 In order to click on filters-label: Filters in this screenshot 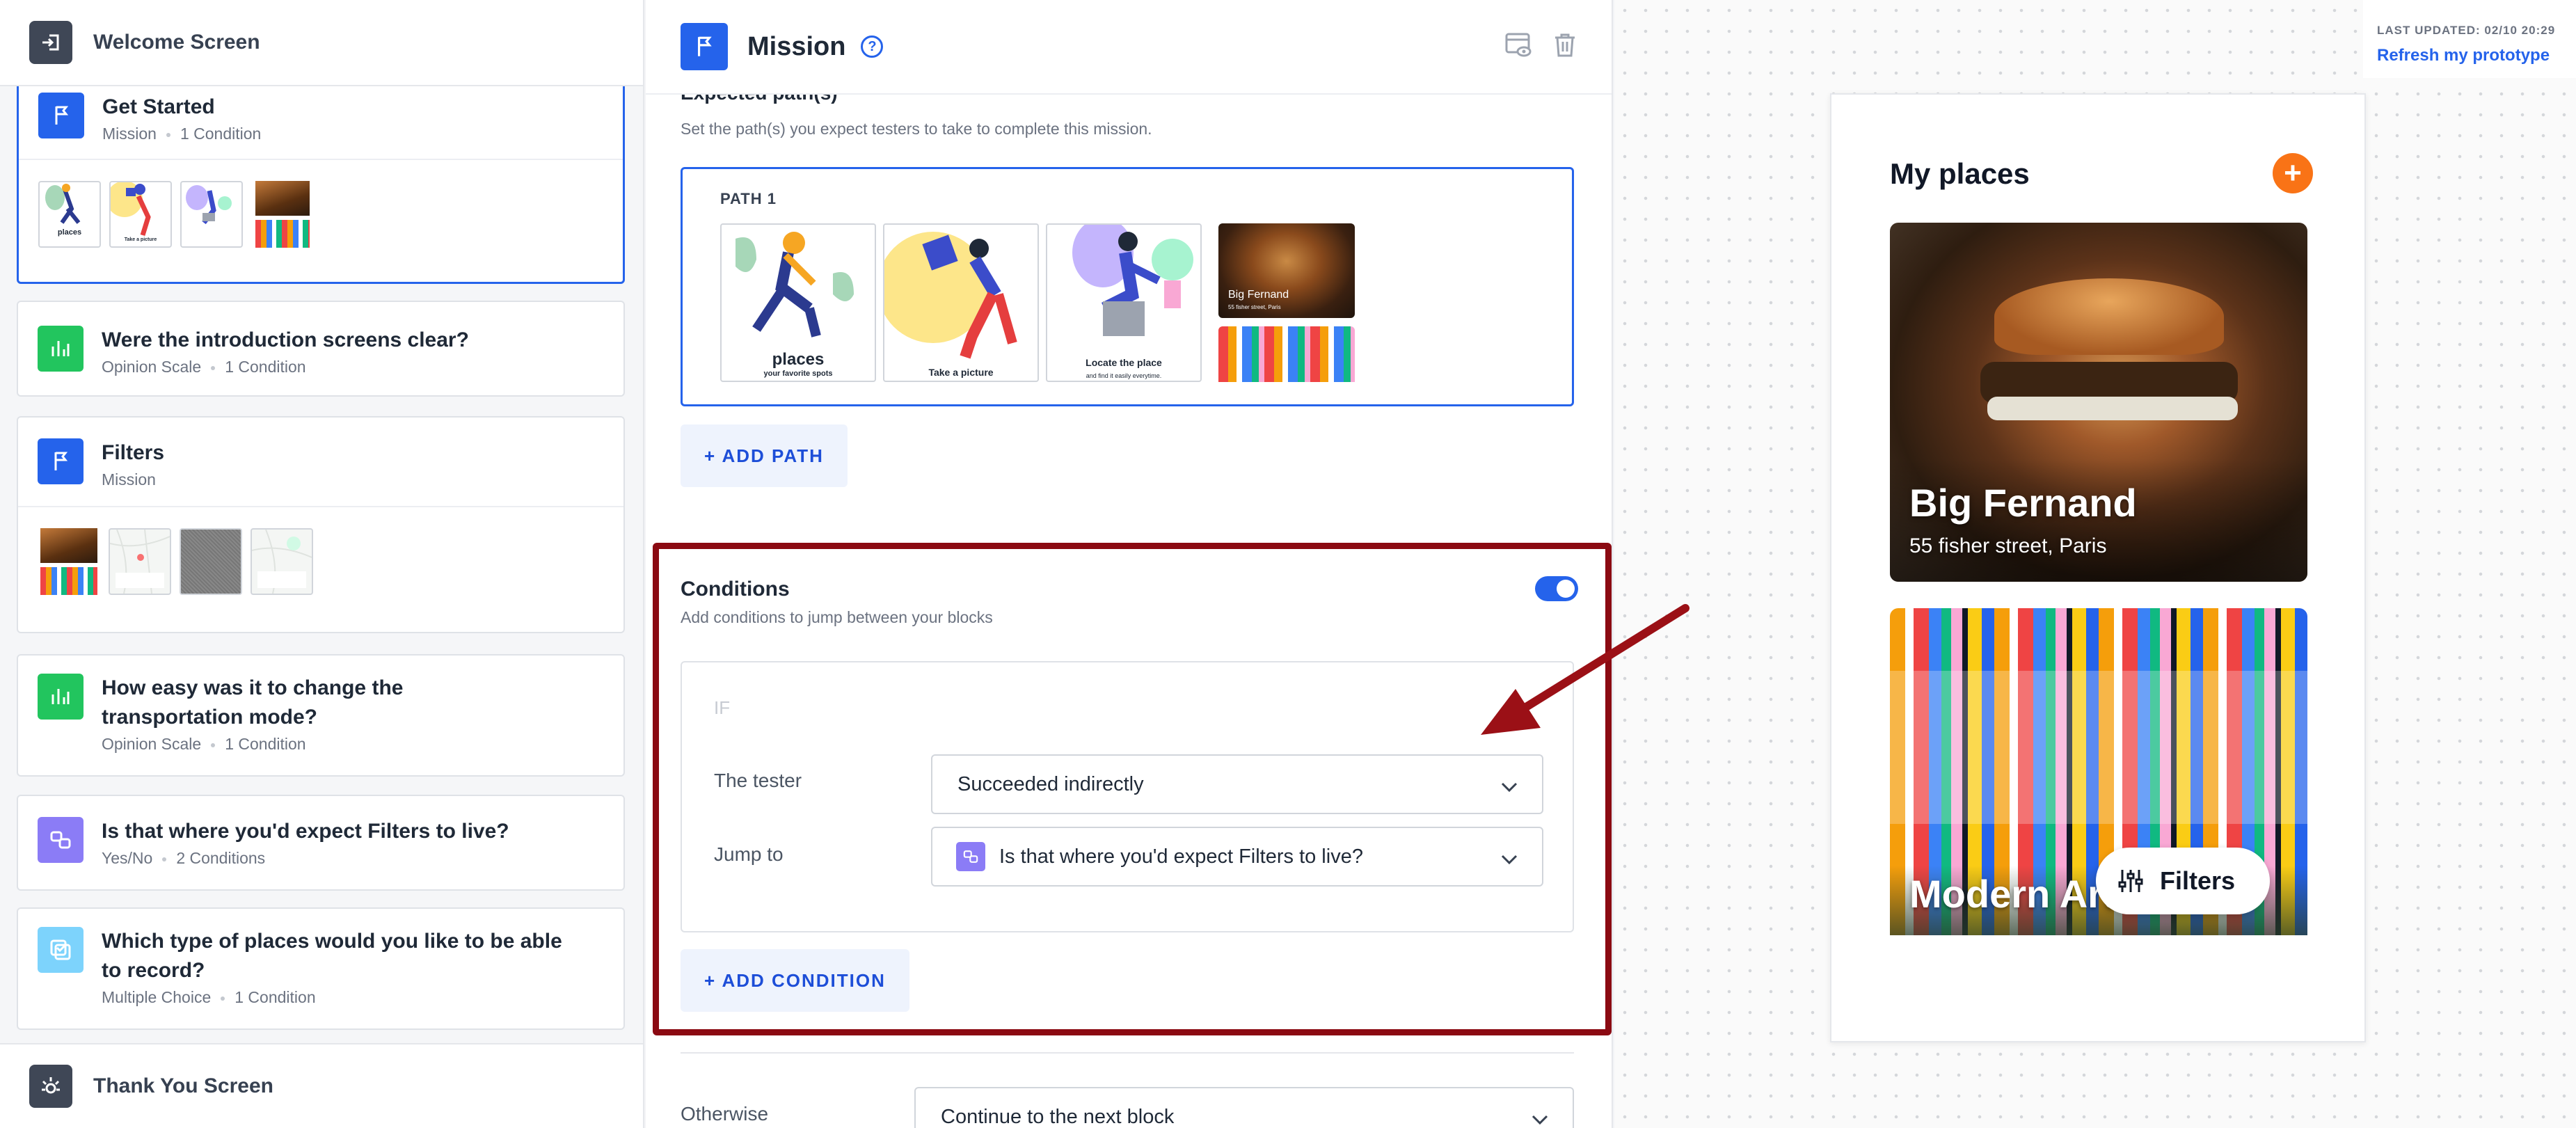, I will do `click(2198, 880)`.